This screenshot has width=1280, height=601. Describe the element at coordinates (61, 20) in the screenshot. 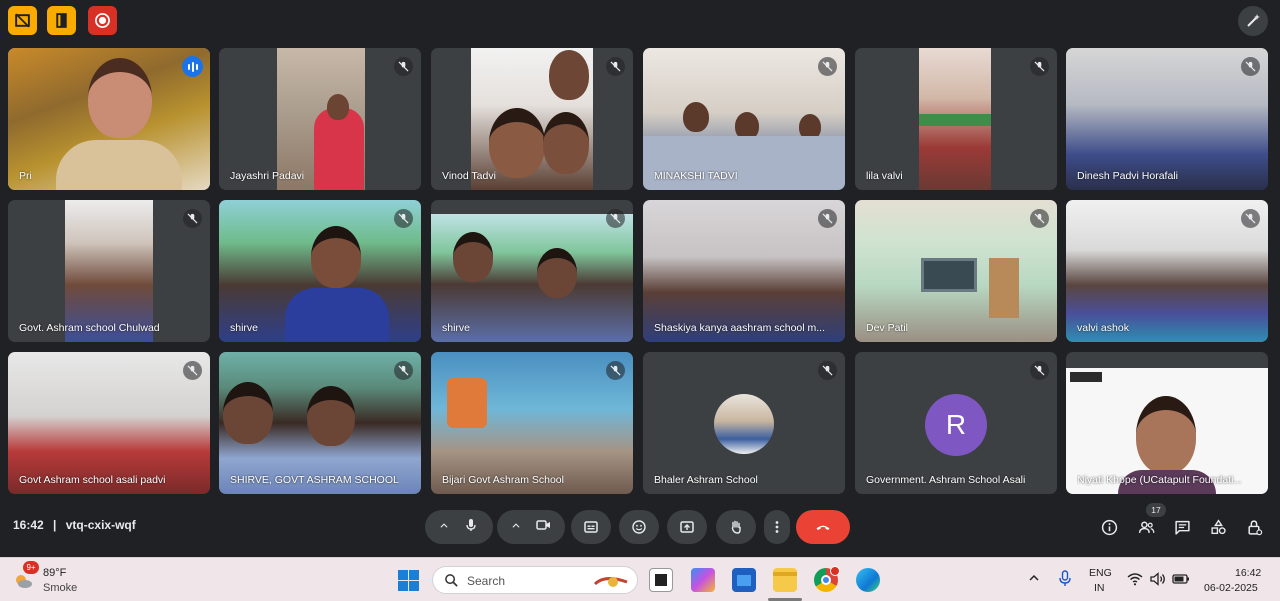

I see `door-icon` at that location.